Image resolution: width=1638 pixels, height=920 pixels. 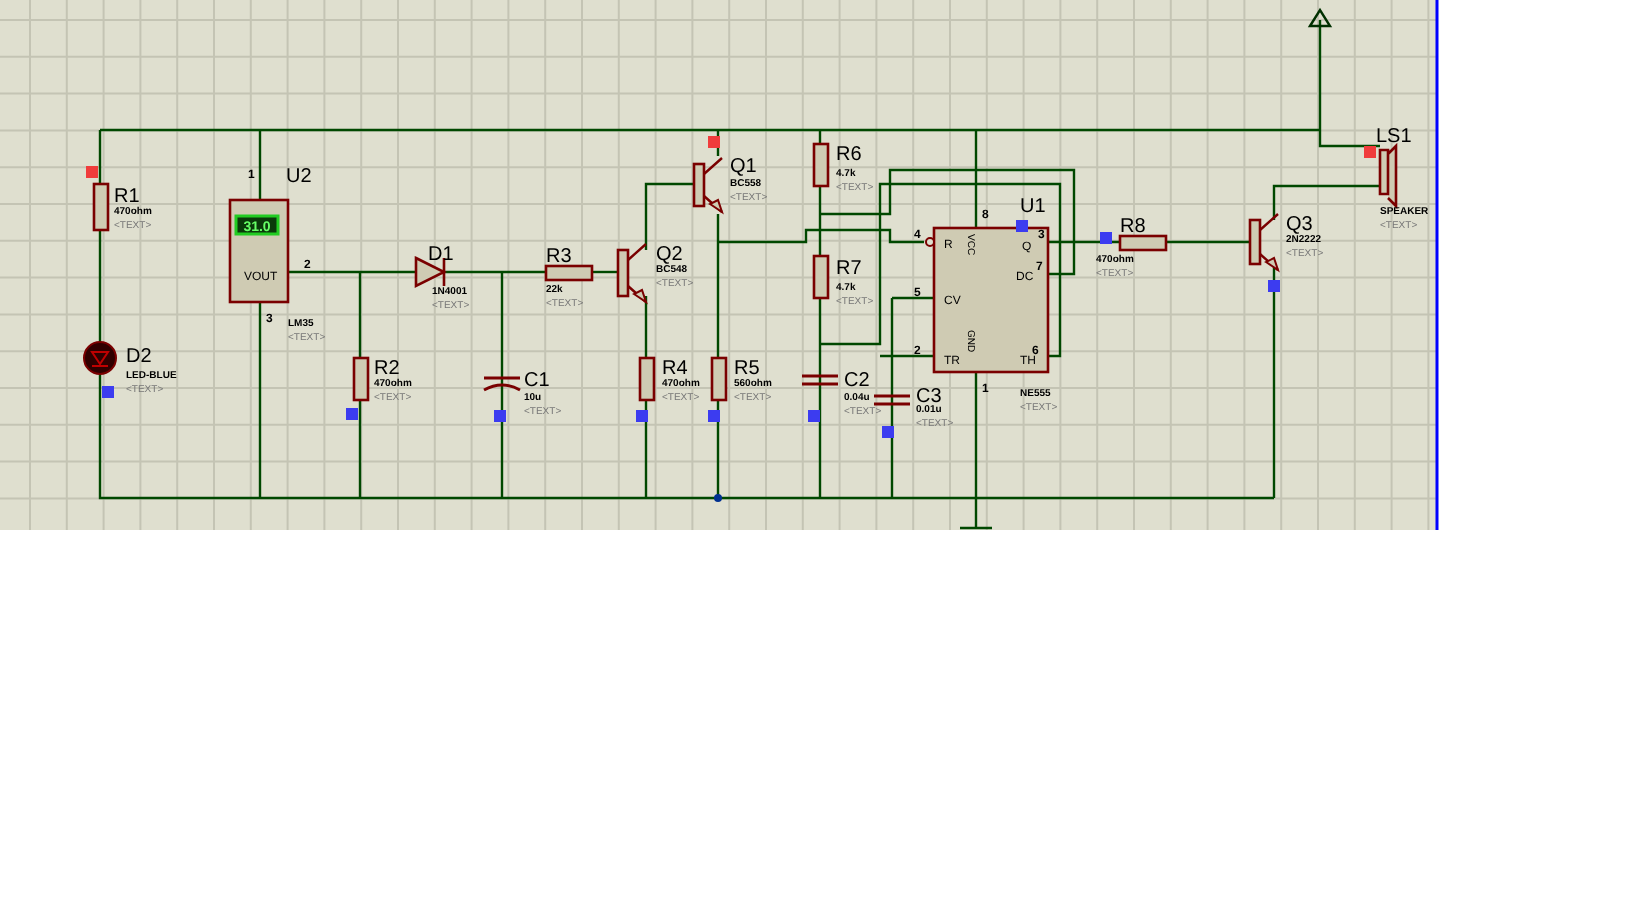 I want to click on component-reference: R3, so click(x=559, y=257).